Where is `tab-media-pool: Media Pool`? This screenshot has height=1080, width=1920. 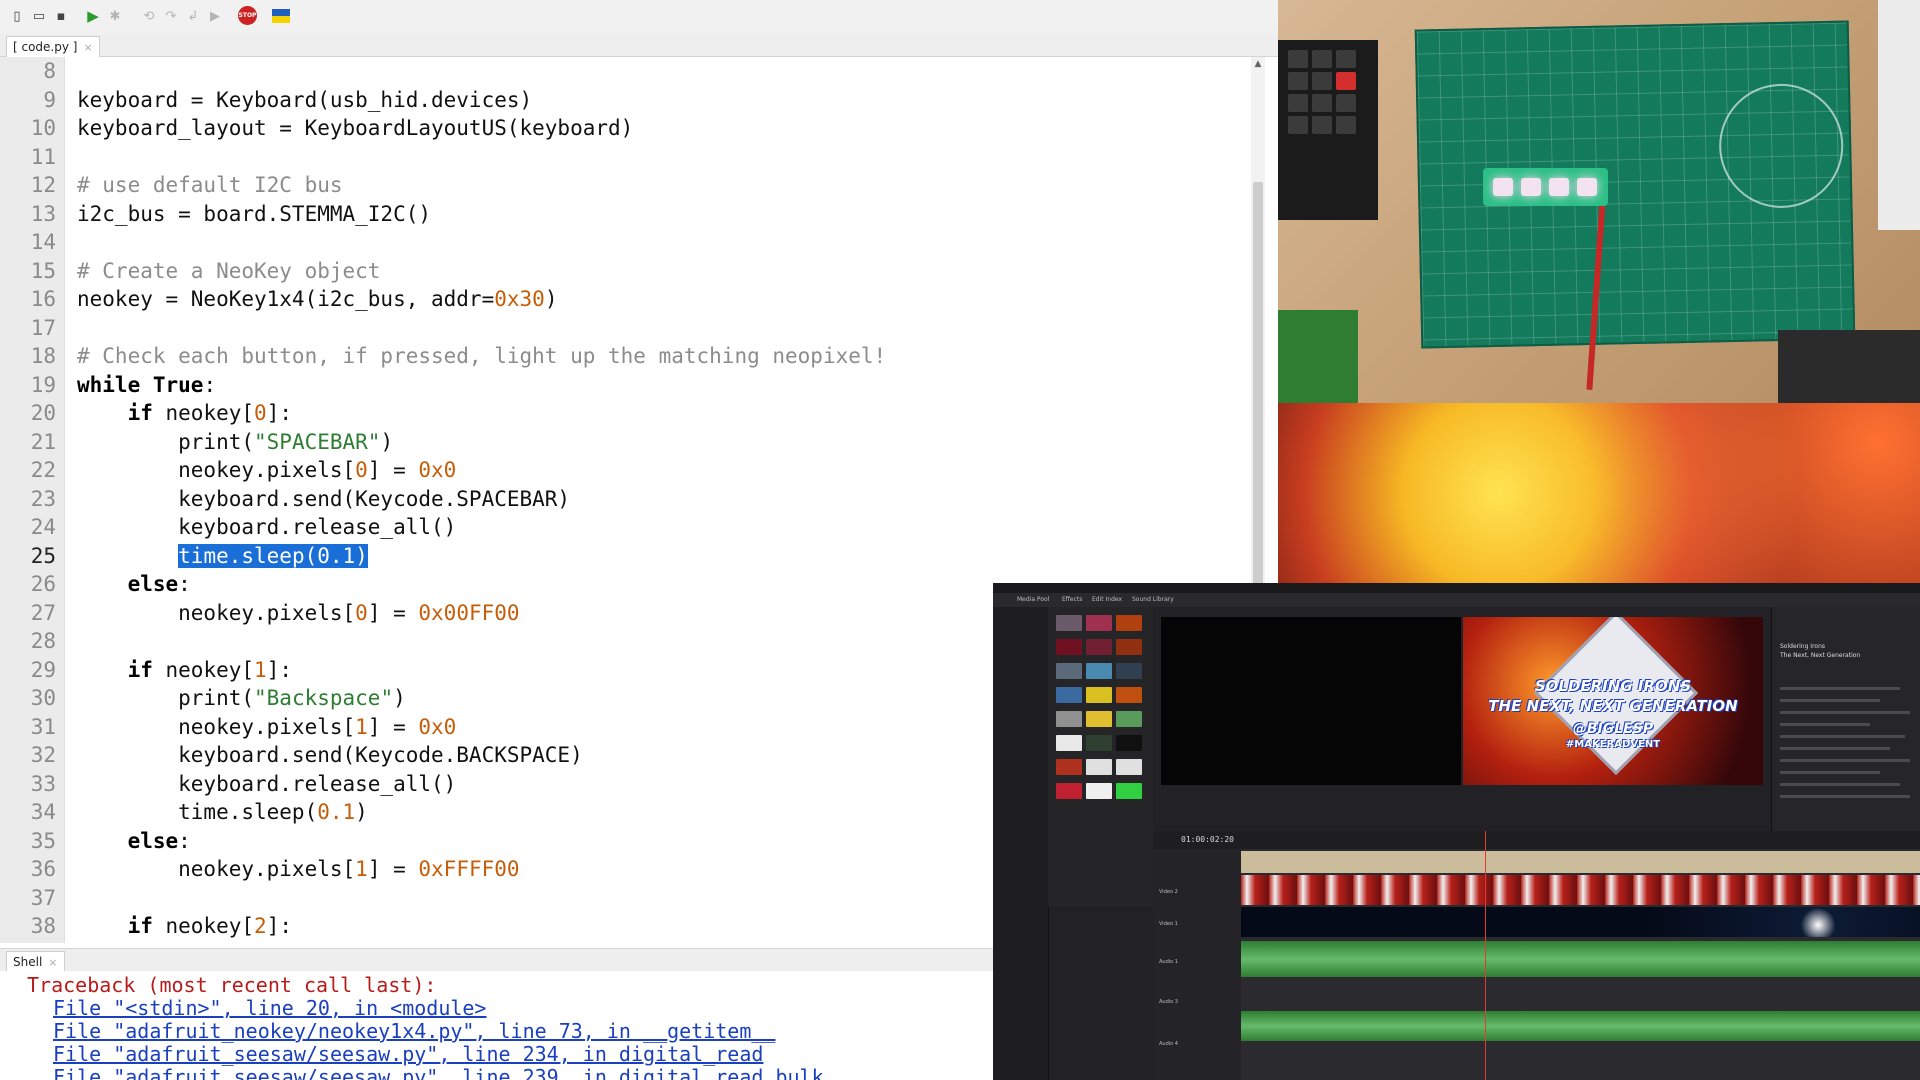 tab-media-pool: Media Pool is located at coordinates (1033, 600).